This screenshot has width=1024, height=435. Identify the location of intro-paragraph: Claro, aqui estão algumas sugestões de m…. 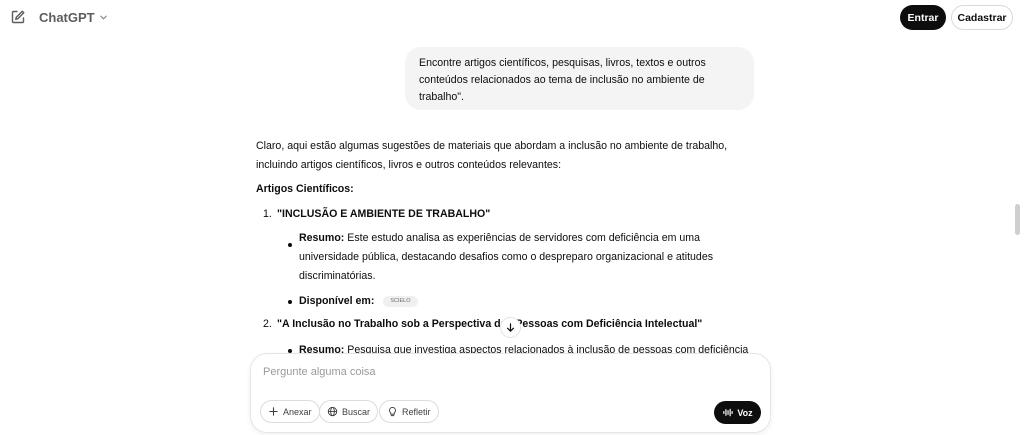
(492, 155).